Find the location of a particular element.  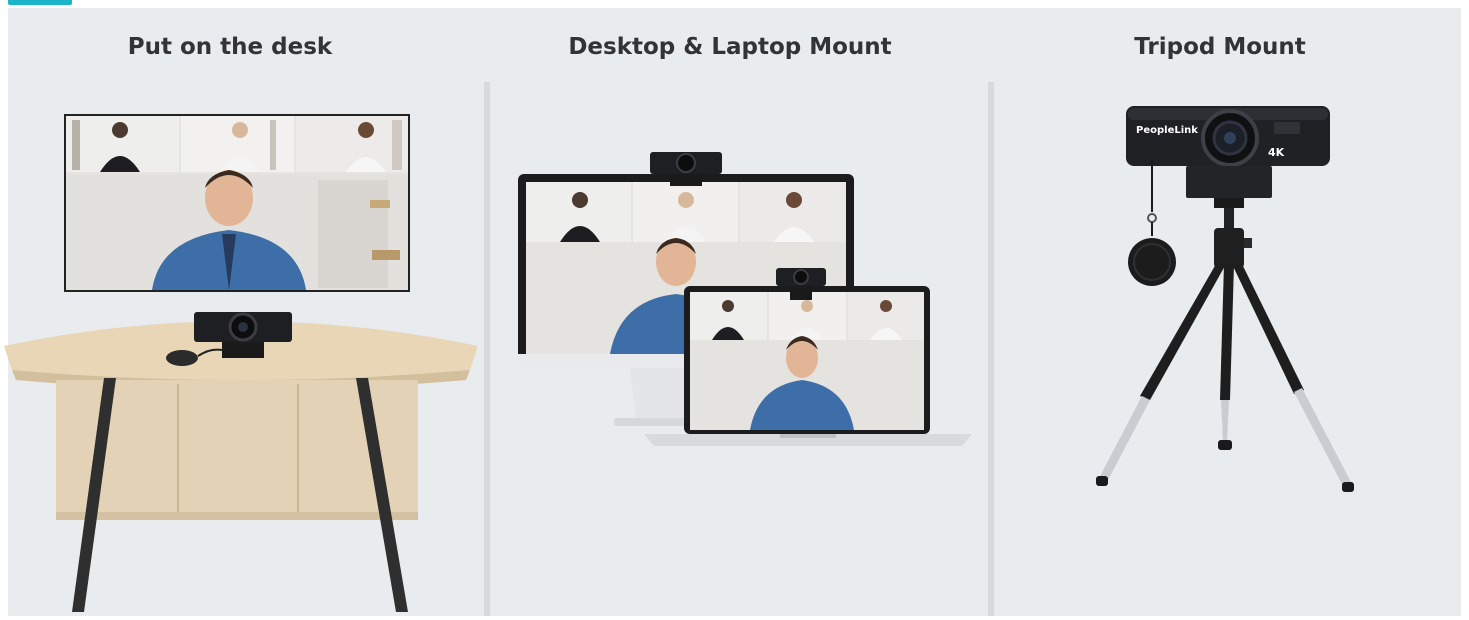

column-title-desktop-laptop: Desktop & Laptop Mount is located at coordinates (730, 47).